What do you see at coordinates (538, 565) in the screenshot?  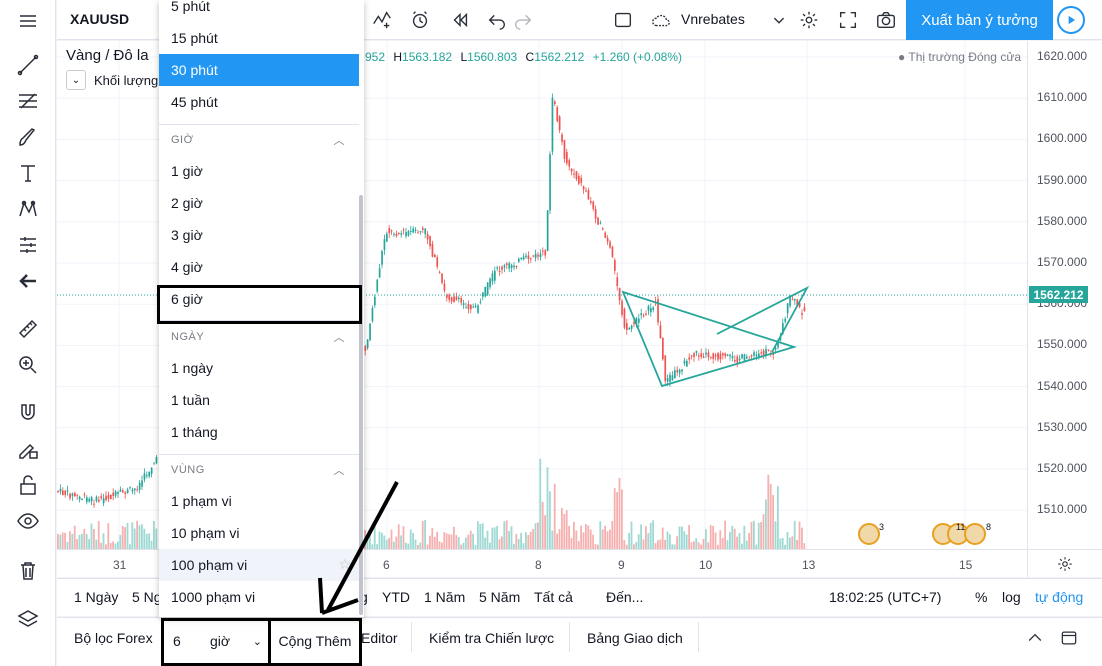 I see `time-tick: 8` at bounding box center [538, 565].